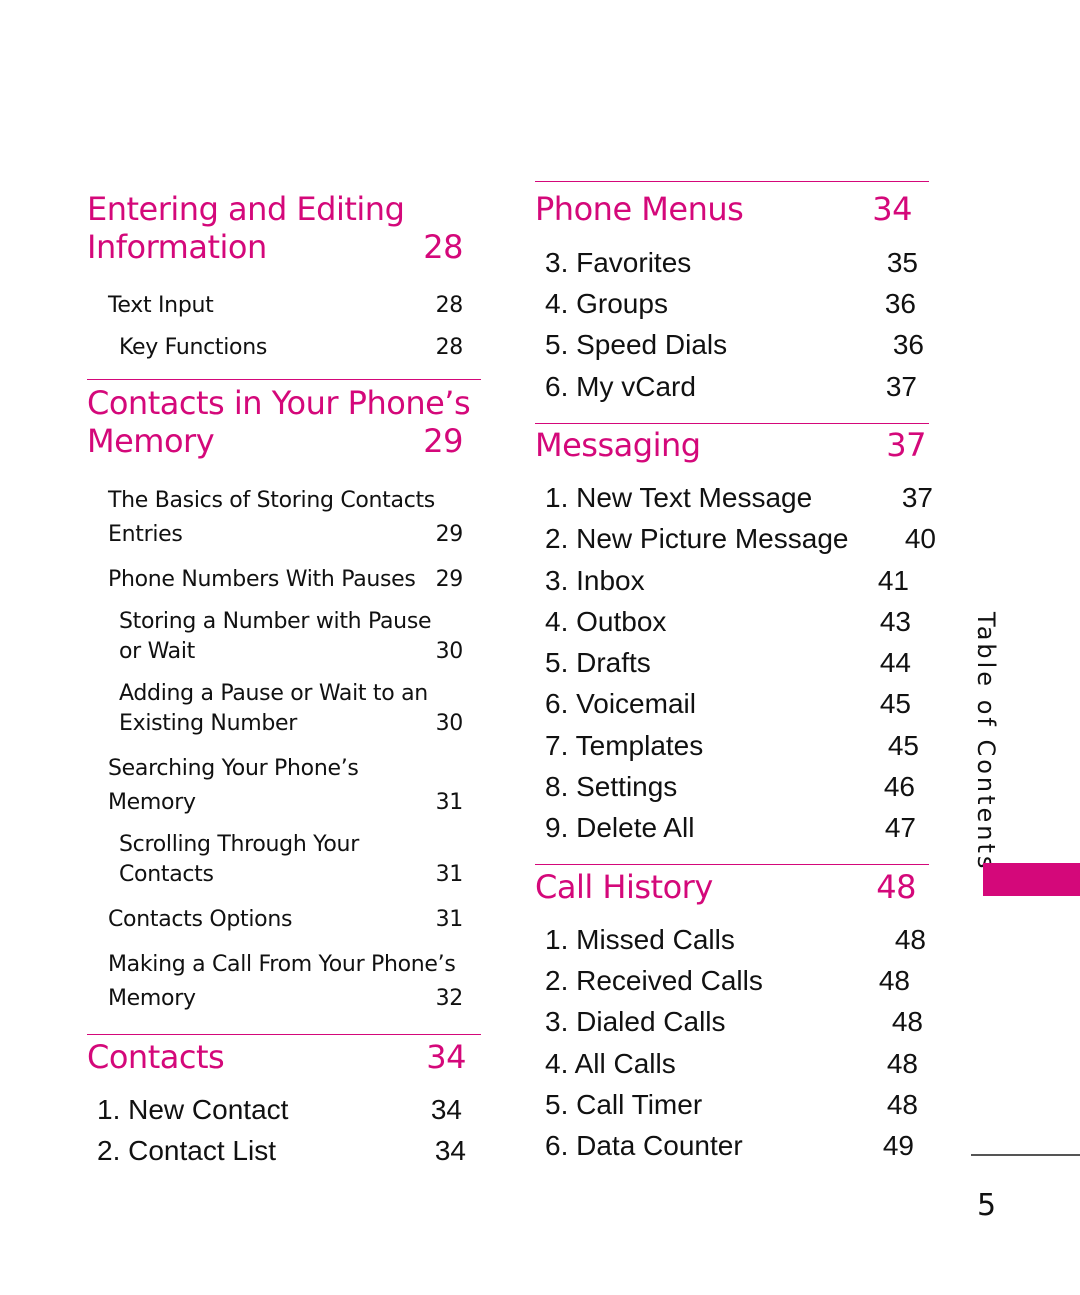 The width and height of the screenshot is (1080, 1295). I want to click on toc-entry-page: 47, so click(900, 827).